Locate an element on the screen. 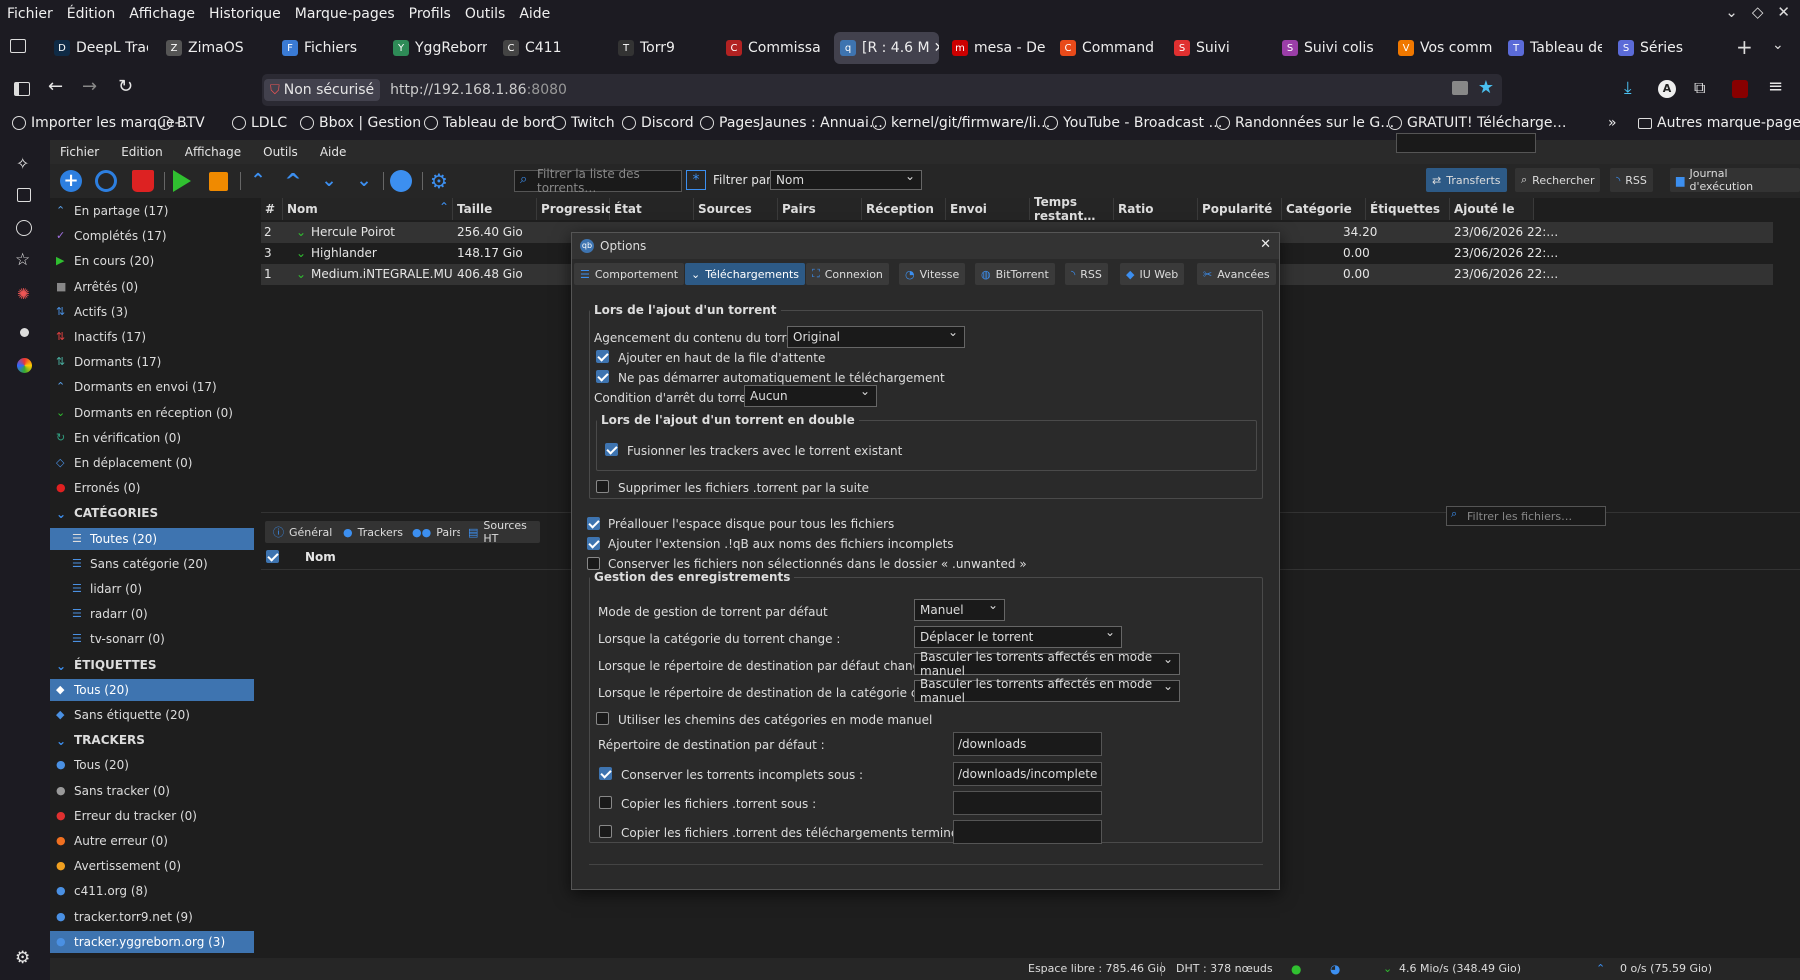 The image size is (1800, 980). history-icon is located at coordinates (24, 228).